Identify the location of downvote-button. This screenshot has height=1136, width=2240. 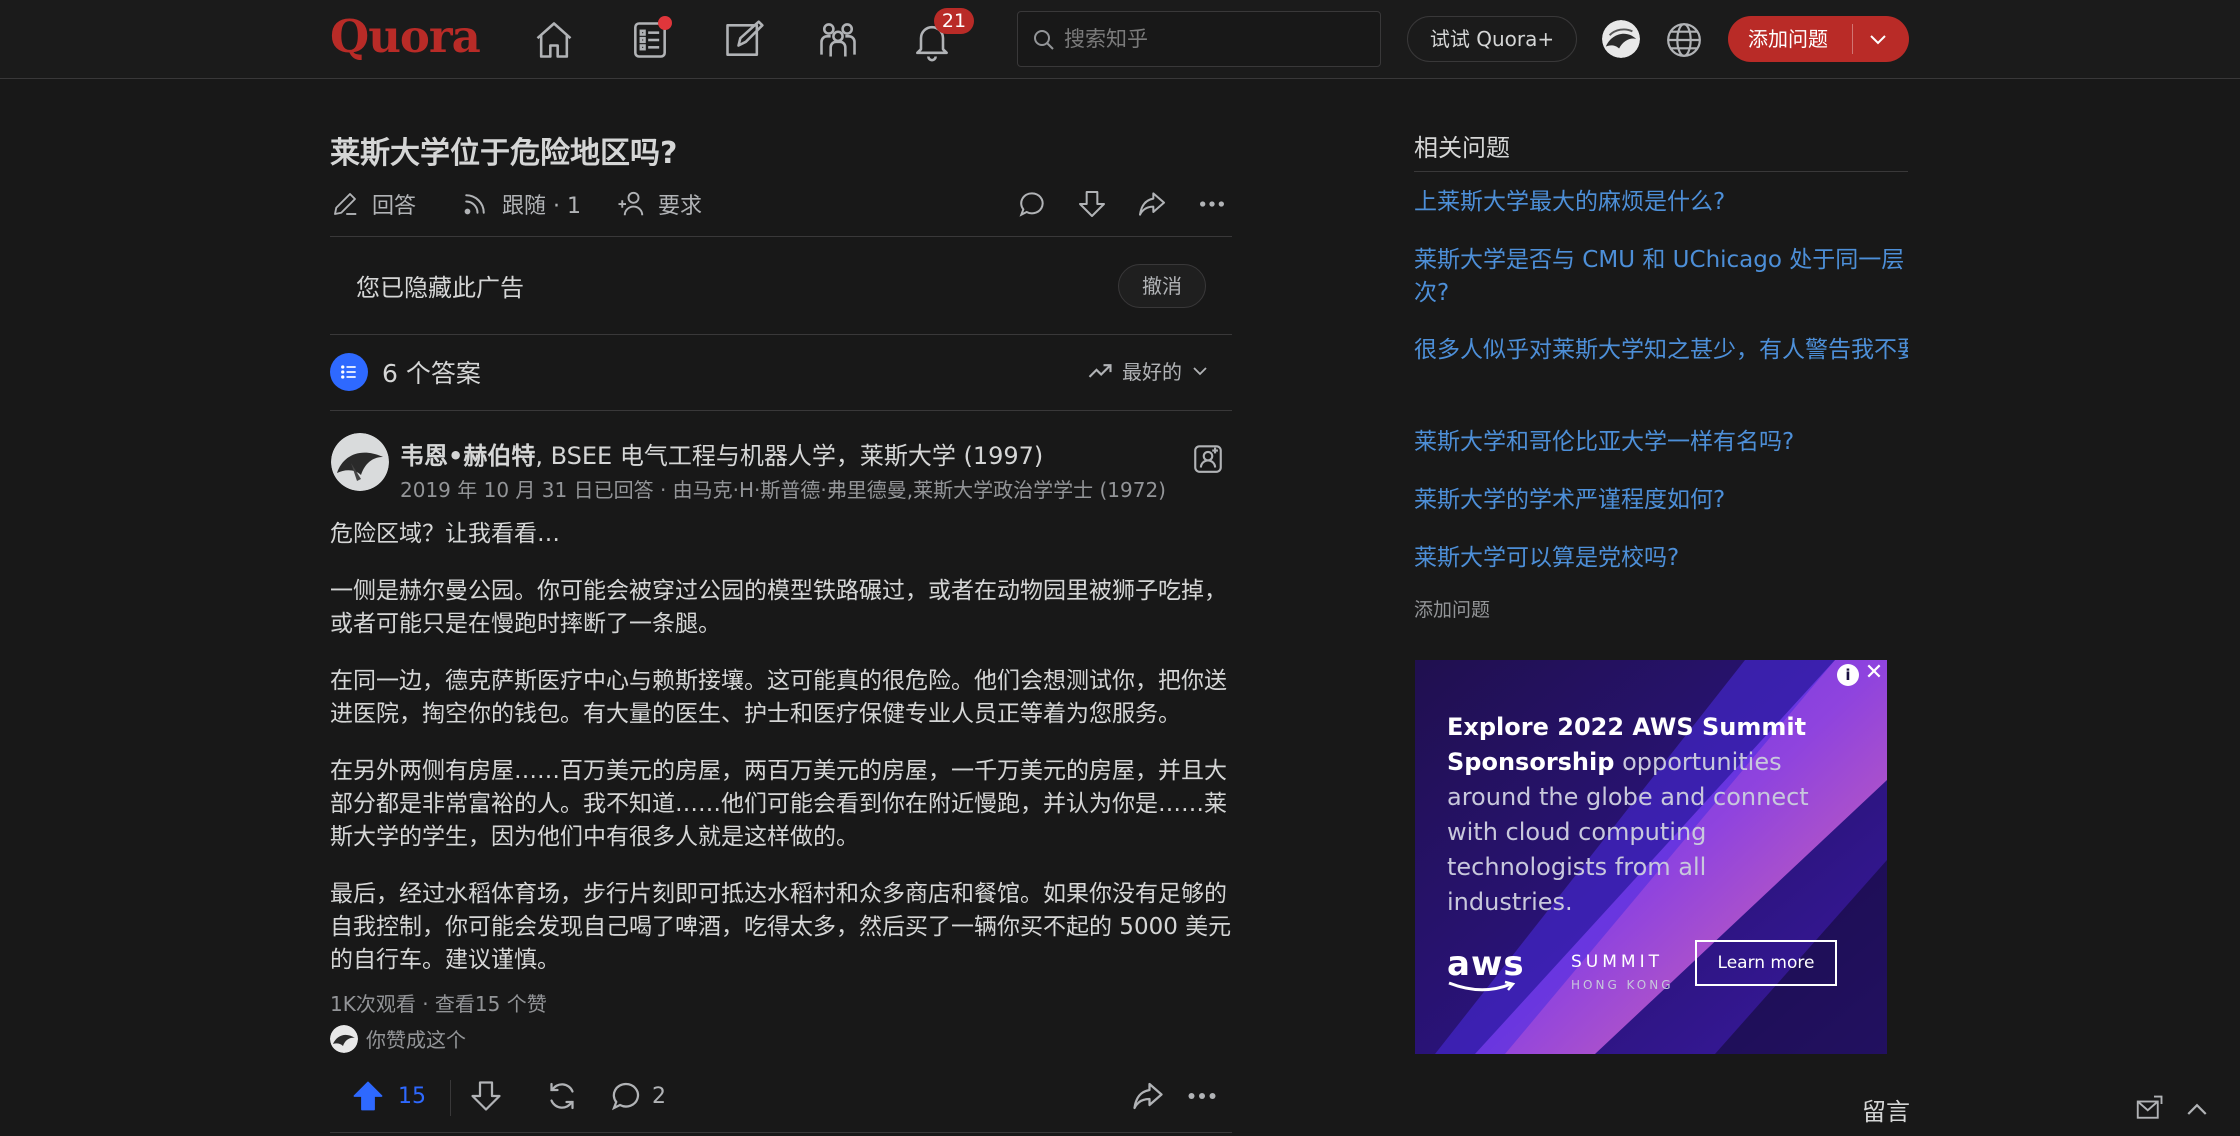
(486, 1096).